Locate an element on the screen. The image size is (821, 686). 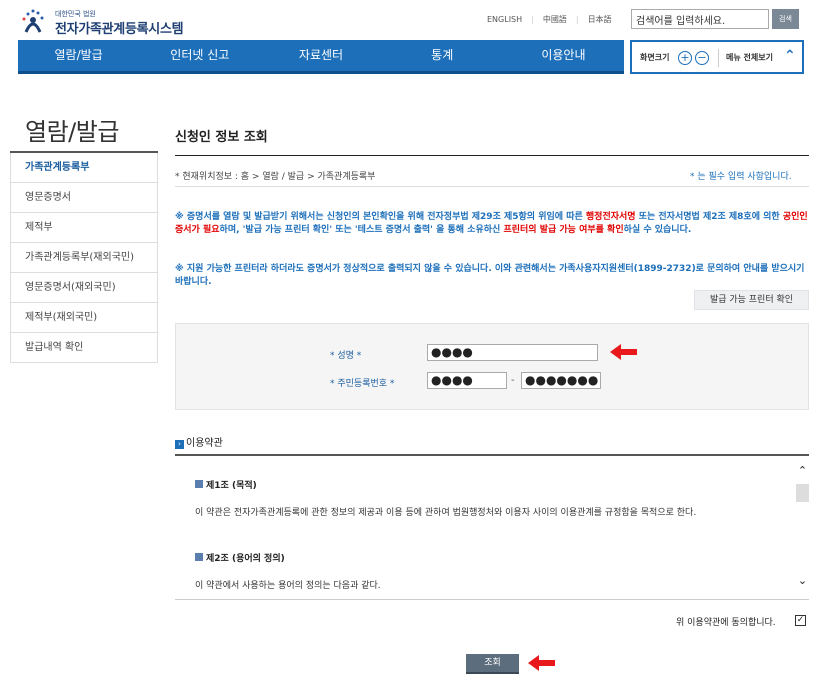
article2-text: 이 약관에서 사용하는 용어의 정의는 다음과 같다. is located at coordinates (288, 586).